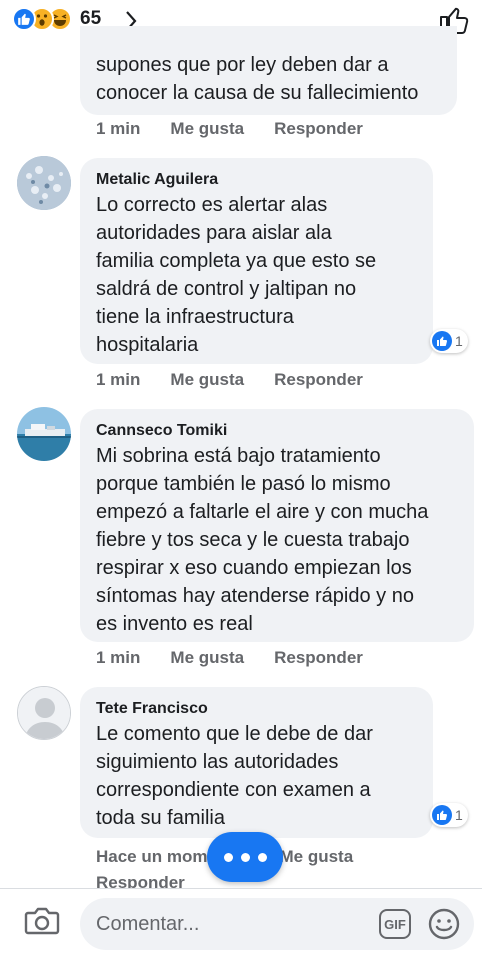  I want to click on comment-author: Tete Francisco, so click(256, 709).